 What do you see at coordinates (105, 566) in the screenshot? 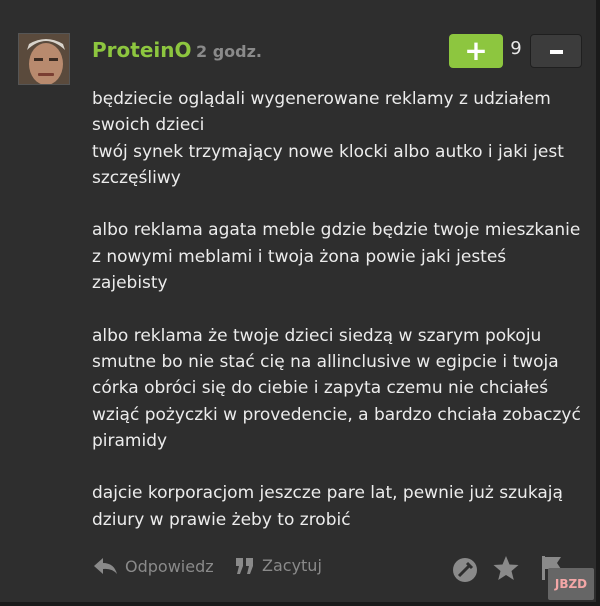
I see `reply-arrow-icon` at bounding box center [105, 566].